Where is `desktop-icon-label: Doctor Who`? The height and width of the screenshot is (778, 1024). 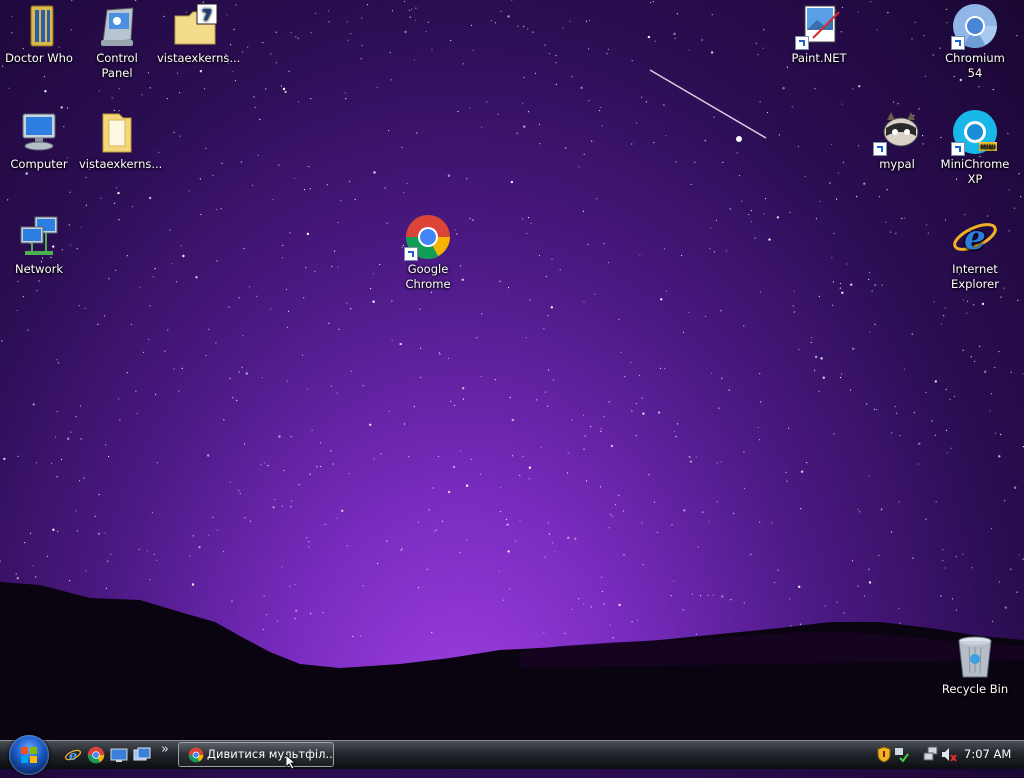 desktop-icon-label: Doctor Who is located at coordinates (39, 58).